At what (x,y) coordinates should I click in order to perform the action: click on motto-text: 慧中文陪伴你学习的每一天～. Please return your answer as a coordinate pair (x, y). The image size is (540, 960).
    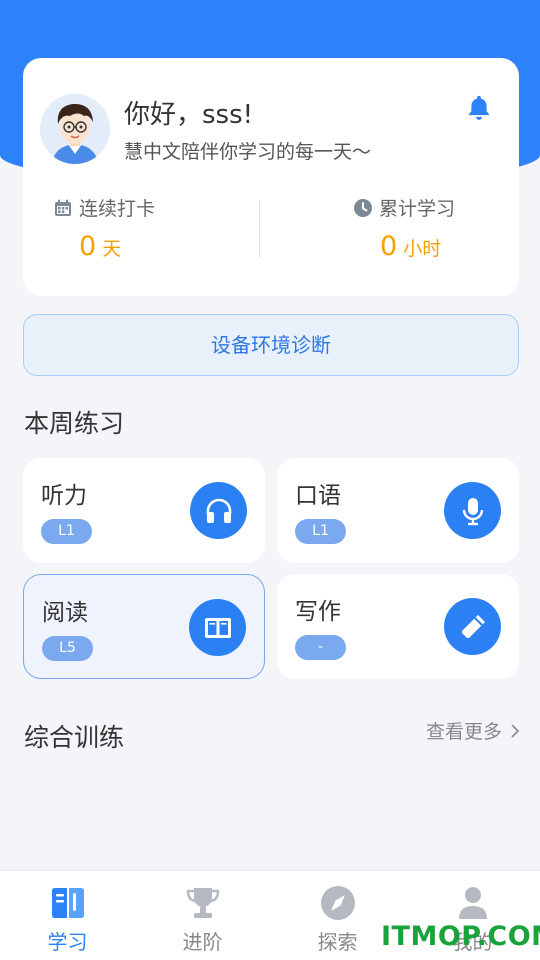
    Looking at the image, I should click on (248, 152).